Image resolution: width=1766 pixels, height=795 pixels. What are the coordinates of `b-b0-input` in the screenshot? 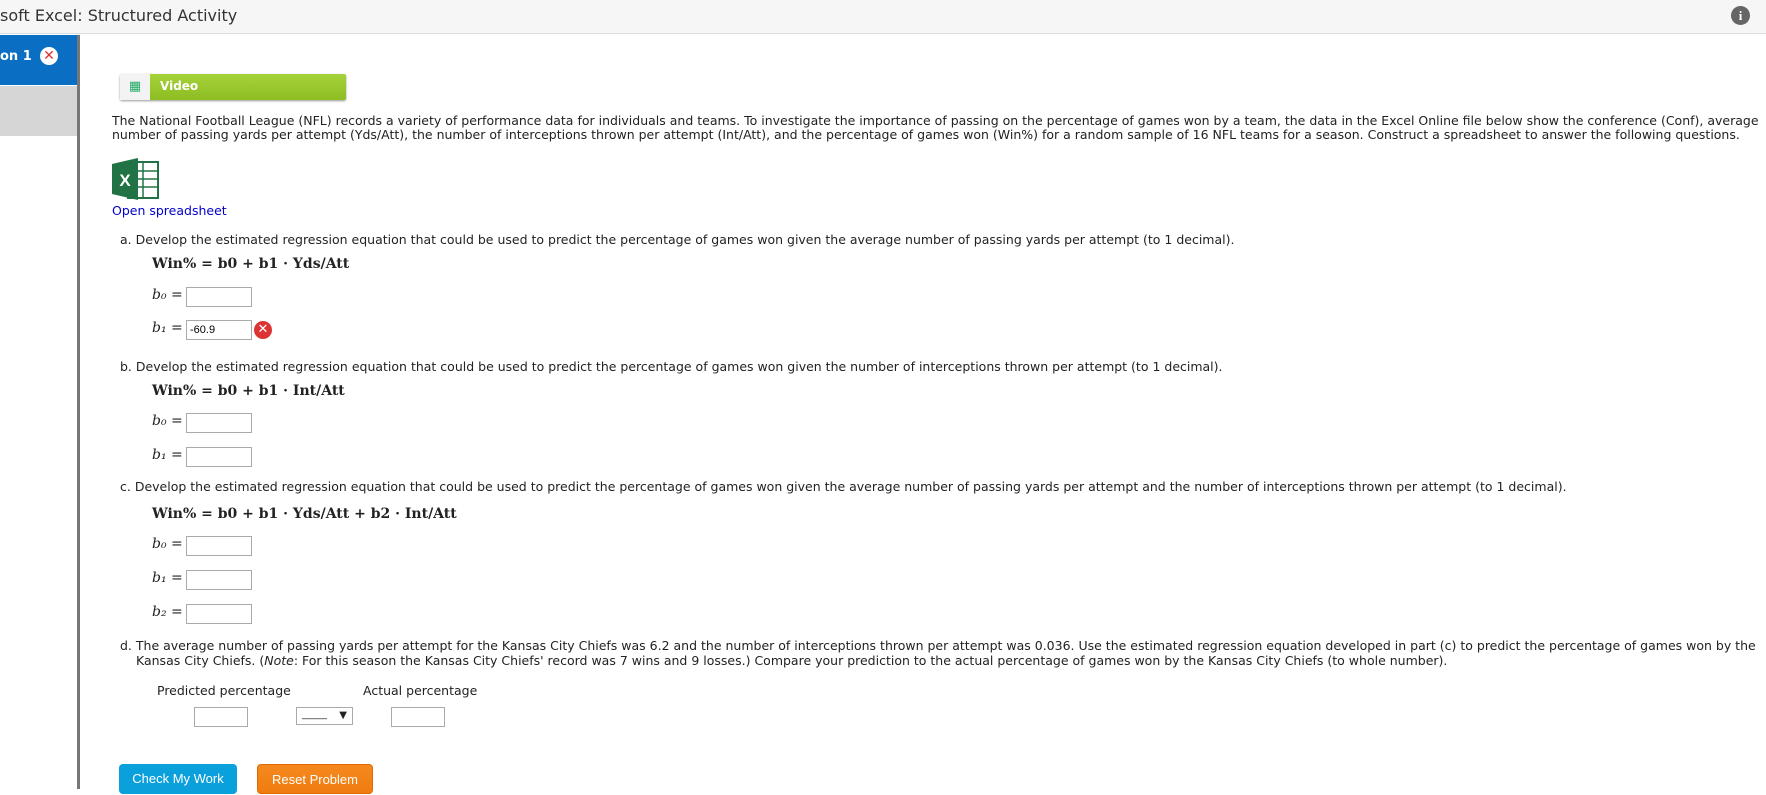 It's located at (219, 423).